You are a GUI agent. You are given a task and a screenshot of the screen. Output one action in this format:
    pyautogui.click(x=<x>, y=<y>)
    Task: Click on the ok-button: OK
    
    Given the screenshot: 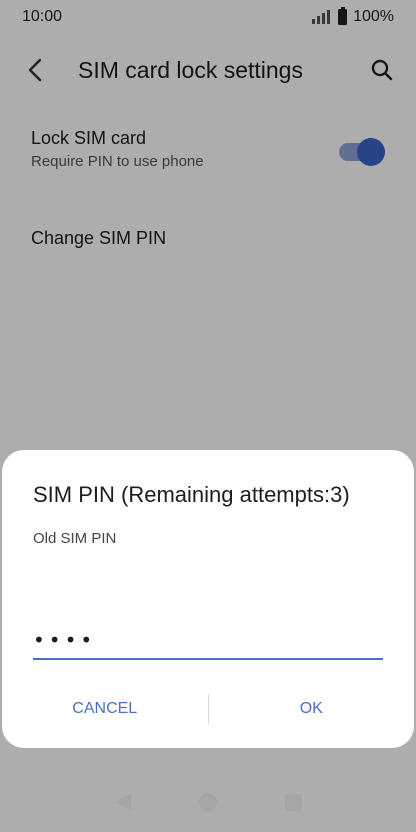 What is the action you would take?
    pyautogui.click(x=312, y=709)
    